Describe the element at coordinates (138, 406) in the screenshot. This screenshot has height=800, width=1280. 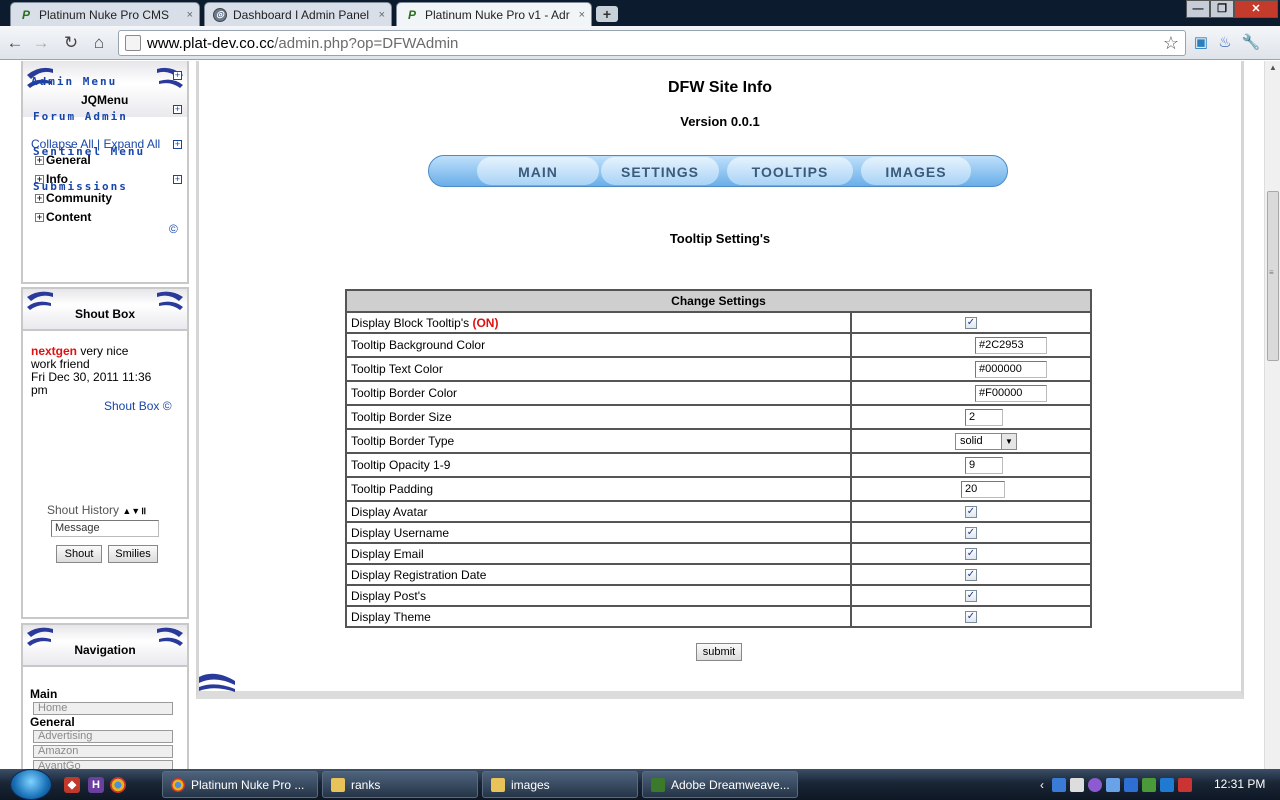
I see `shoutbox-footer-link: Shout Box ©` at that location.